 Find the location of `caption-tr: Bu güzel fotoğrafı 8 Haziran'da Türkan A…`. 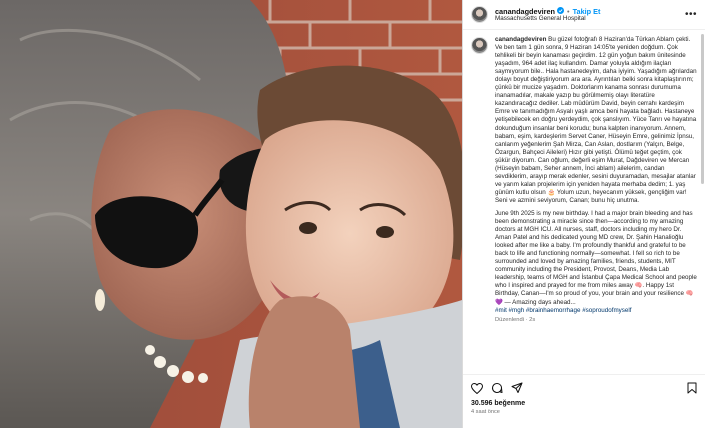

caption-tr: Bu güzel fotoğrafı 8 Haziran'da Türkan A… is located at coordinates (596, 120).